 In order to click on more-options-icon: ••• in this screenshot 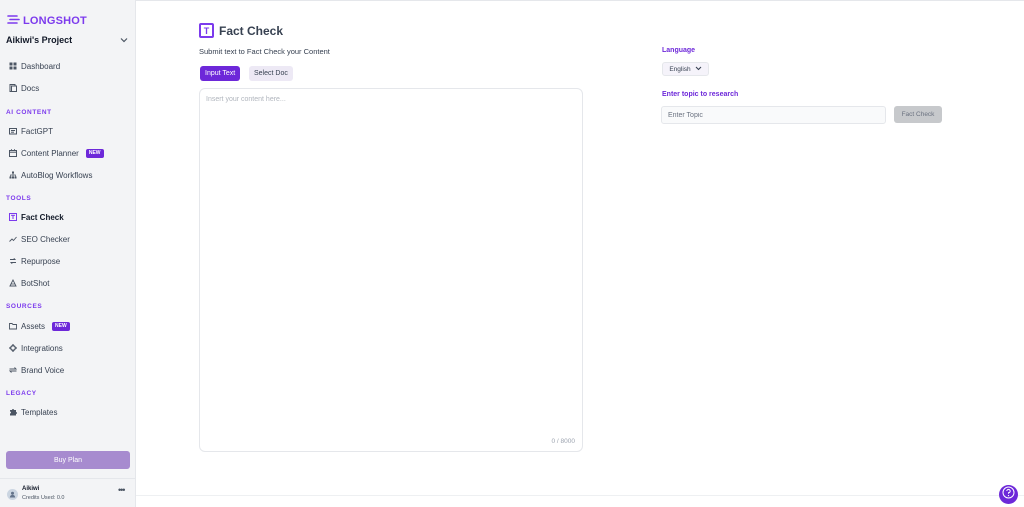, I will do `click(122, 490)`.